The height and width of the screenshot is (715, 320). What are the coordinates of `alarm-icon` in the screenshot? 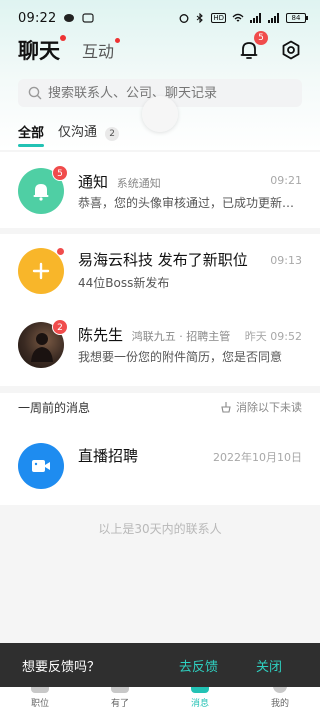 It's located at (184, 18).